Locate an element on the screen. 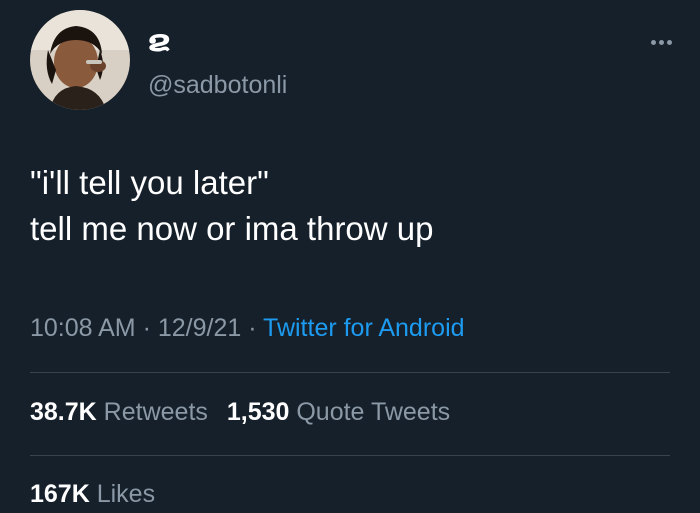  user-handle: @sadbotonli is located at coordinates (217, 85).